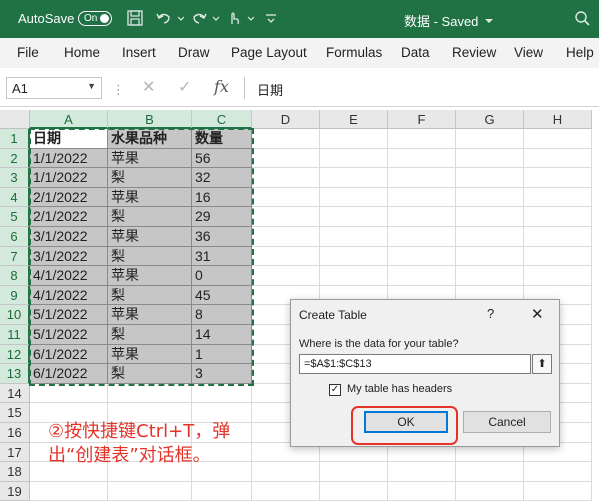 Image resolution: width=599 pixels, height=504 pixels. I want to click on cell-c4: 16, so click(222, 197).